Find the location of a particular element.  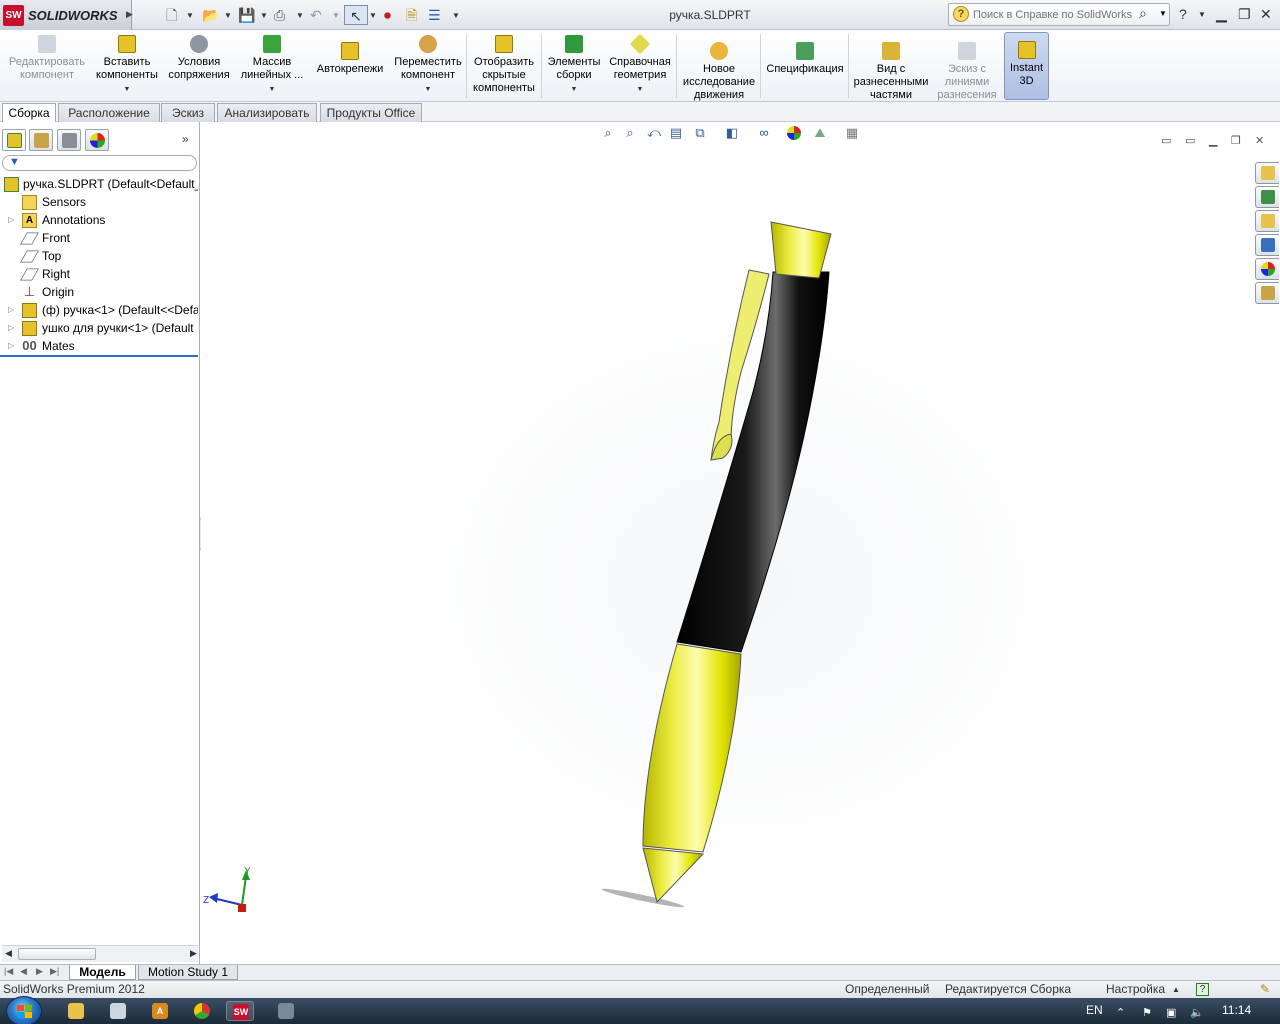

print-dropdown-icon: ▼ is located at coordinates (300, 16).